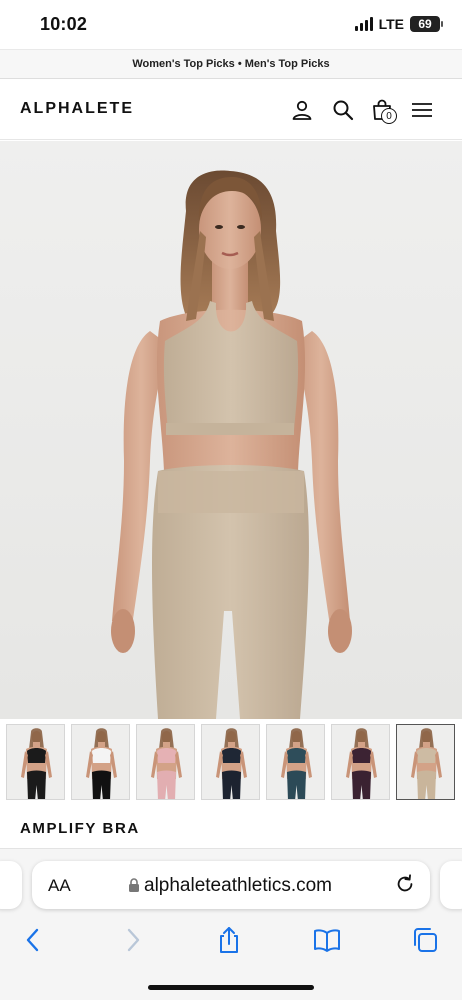 The height and width of the screenshot is (1000, 462). I want to click on tabs-icon, so click(425, 940).